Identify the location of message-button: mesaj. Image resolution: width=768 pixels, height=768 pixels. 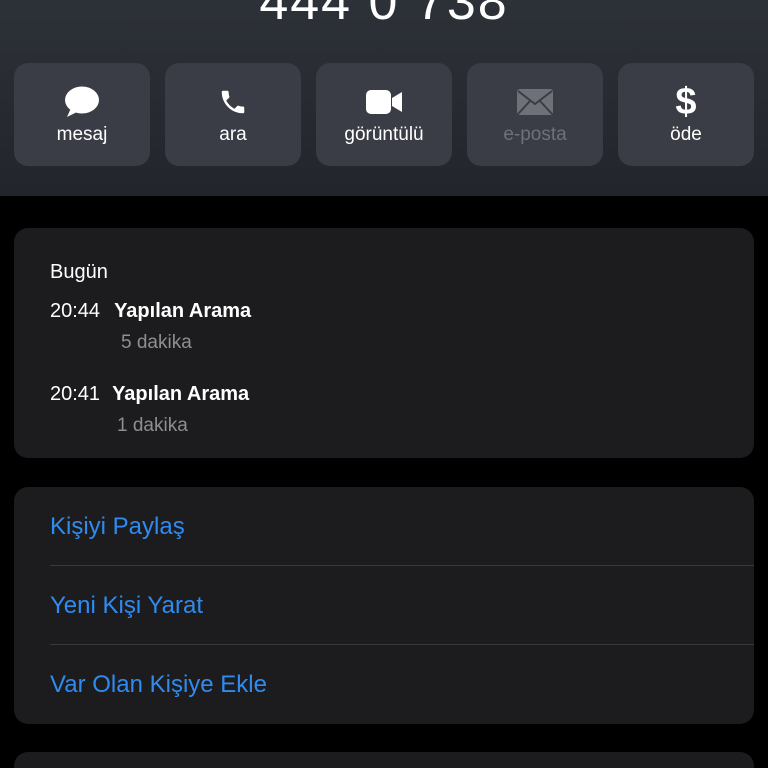
(82, 114).